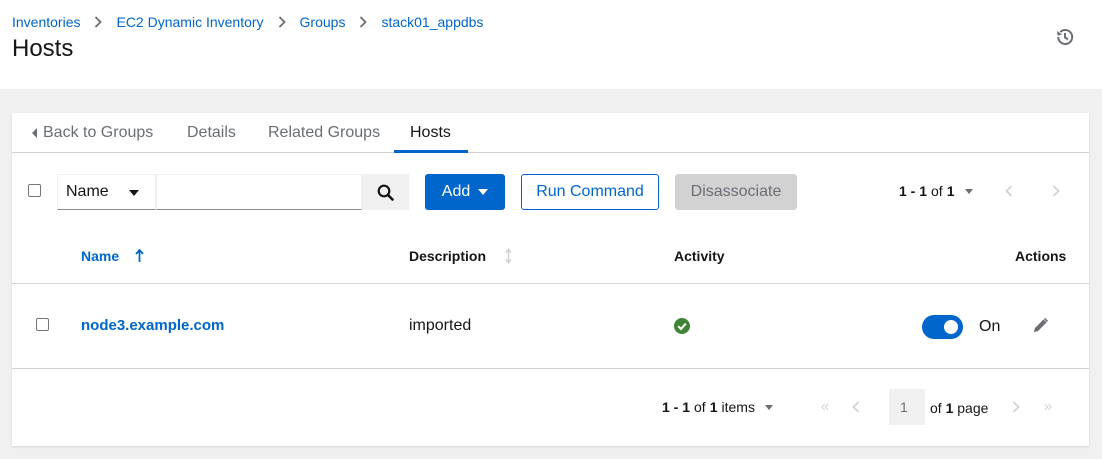 The height and width of the screenshot is (459, 1102). I want to click on column-header-label: Description, so click(448, 256).